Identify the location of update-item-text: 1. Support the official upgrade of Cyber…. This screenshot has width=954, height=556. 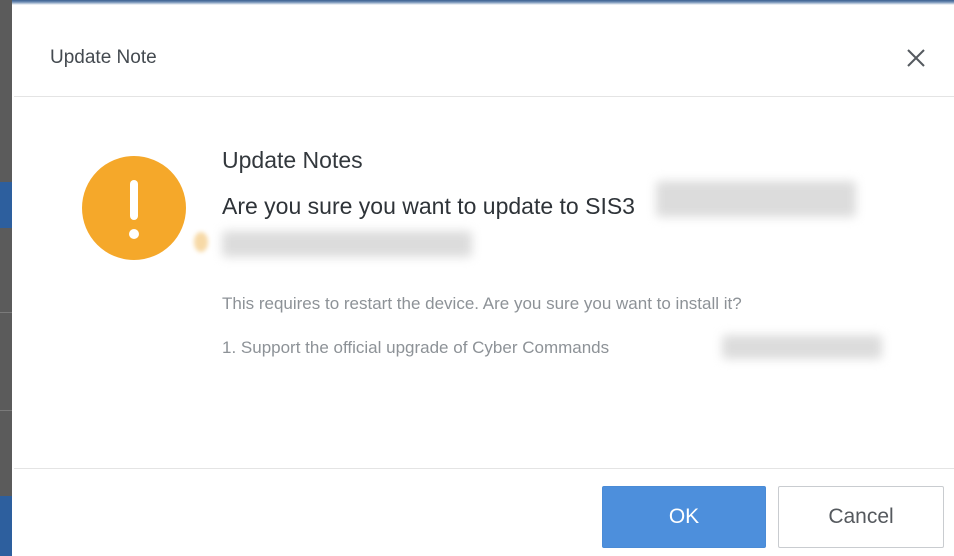
(416, 347).